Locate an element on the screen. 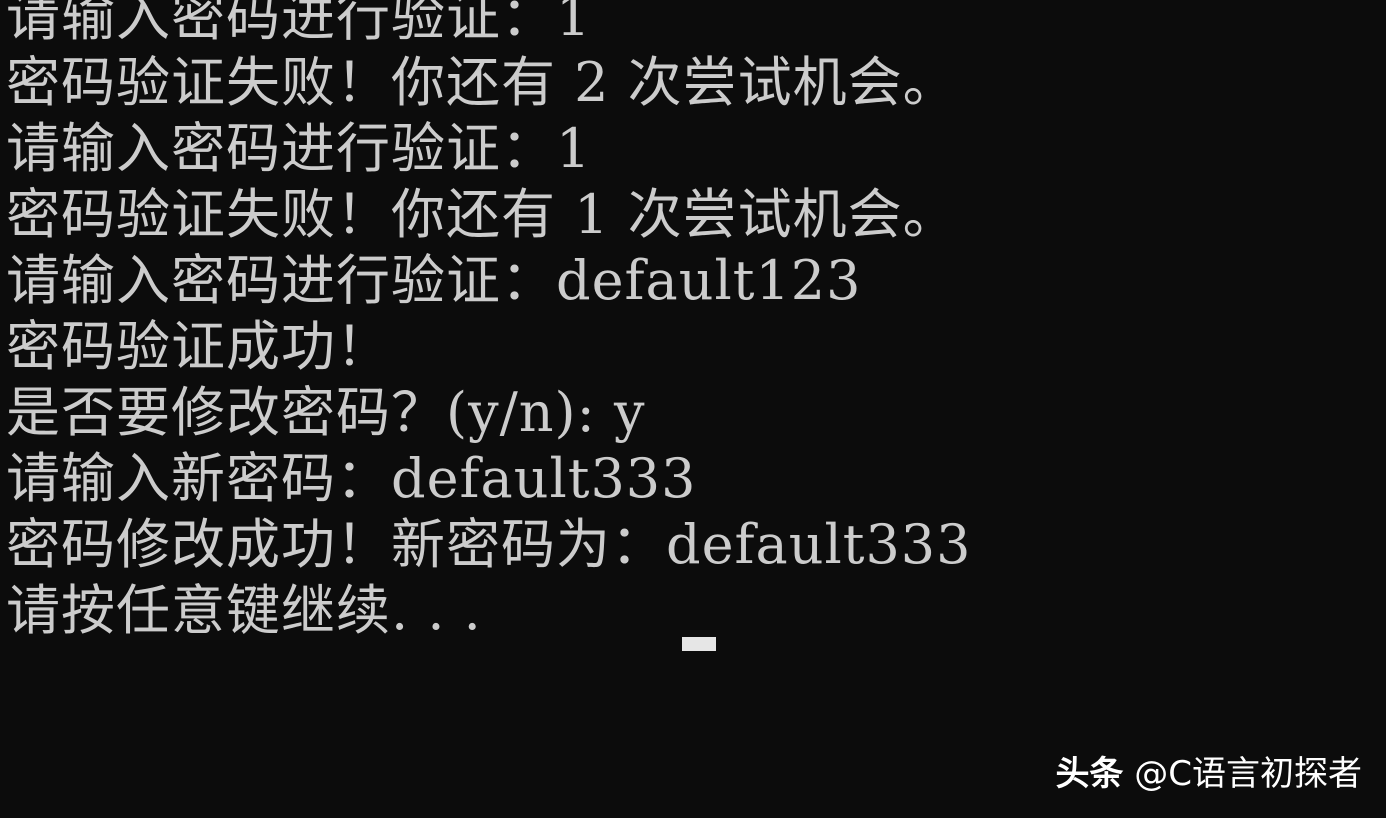 The image size is (1386, 818). console-line: 请输入密码进行验证：default123 is located at coordinates (434, 280).